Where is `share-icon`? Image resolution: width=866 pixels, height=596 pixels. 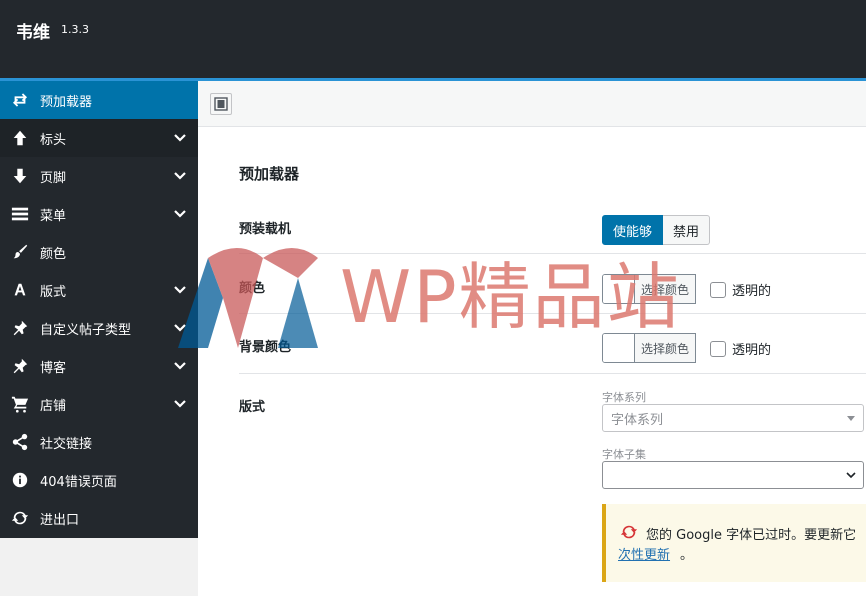
share-icon is located at coordinates (20, 442).